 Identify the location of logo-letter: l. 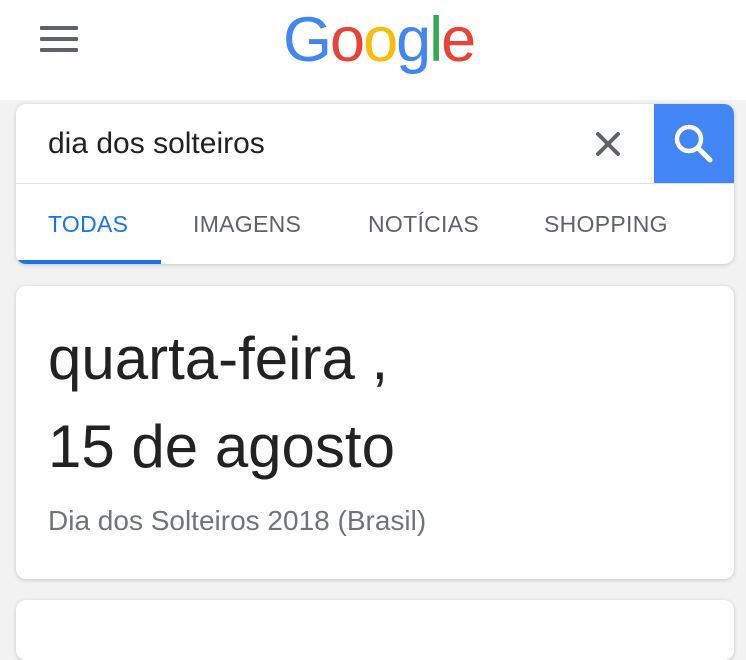
(436, 40).